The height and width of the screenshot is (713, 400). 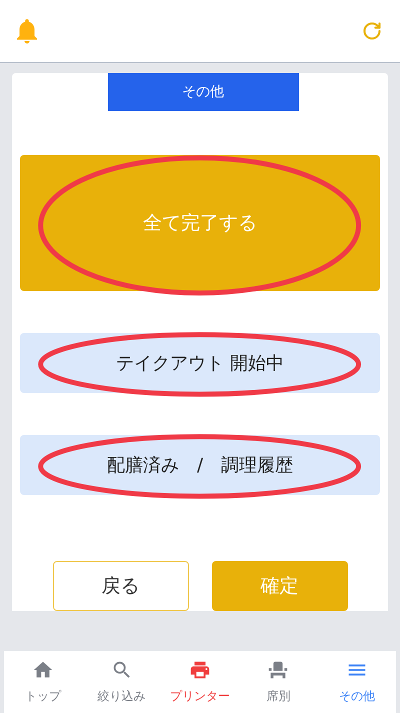 I want to click on nav-tab: その他, so click(x=357, y=682).